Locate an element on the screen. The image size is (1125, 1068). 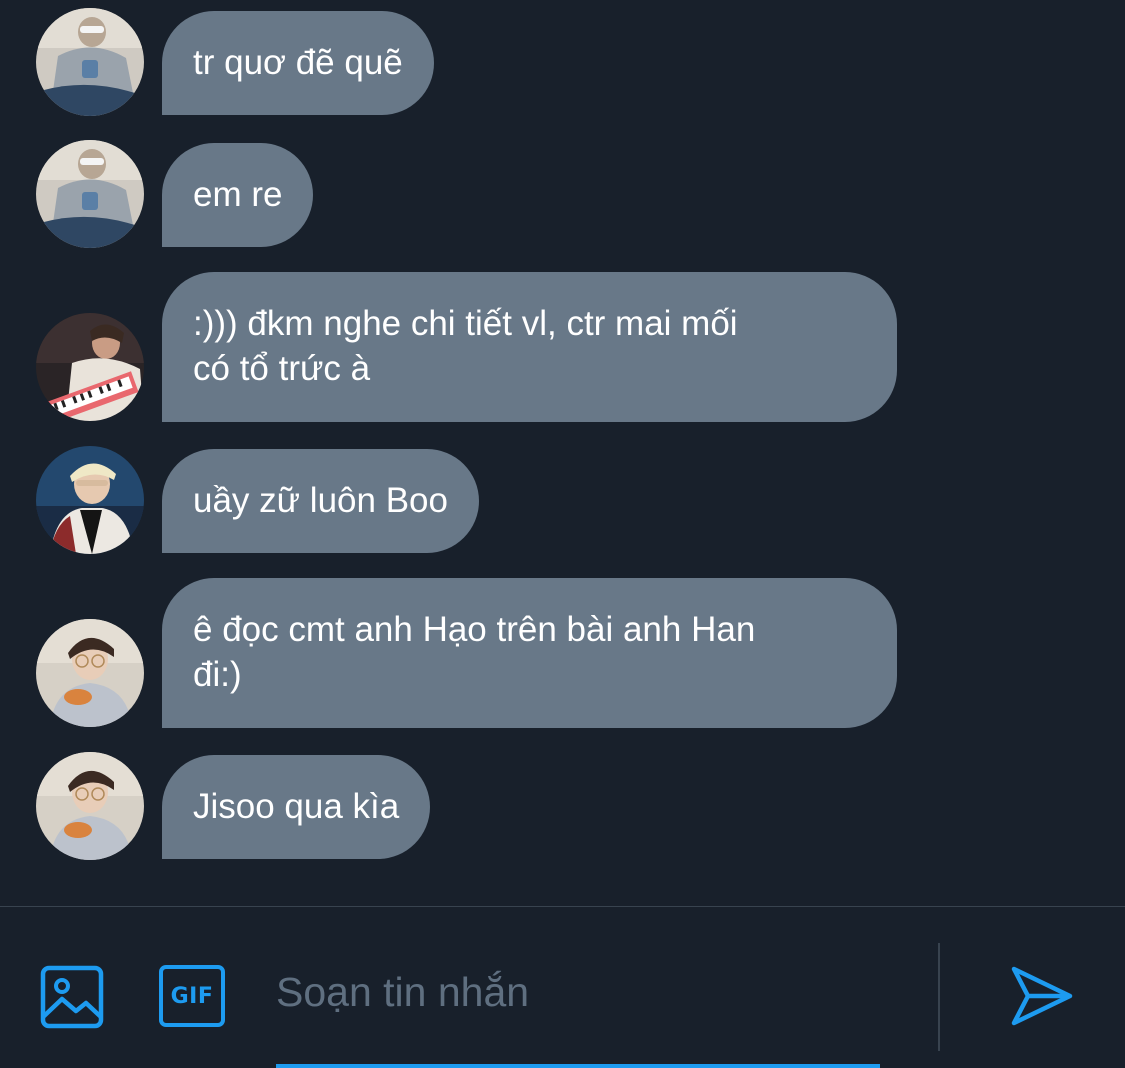
message-bubble: tr quơ đẽ quẽ is located at coordinates (298, 63).